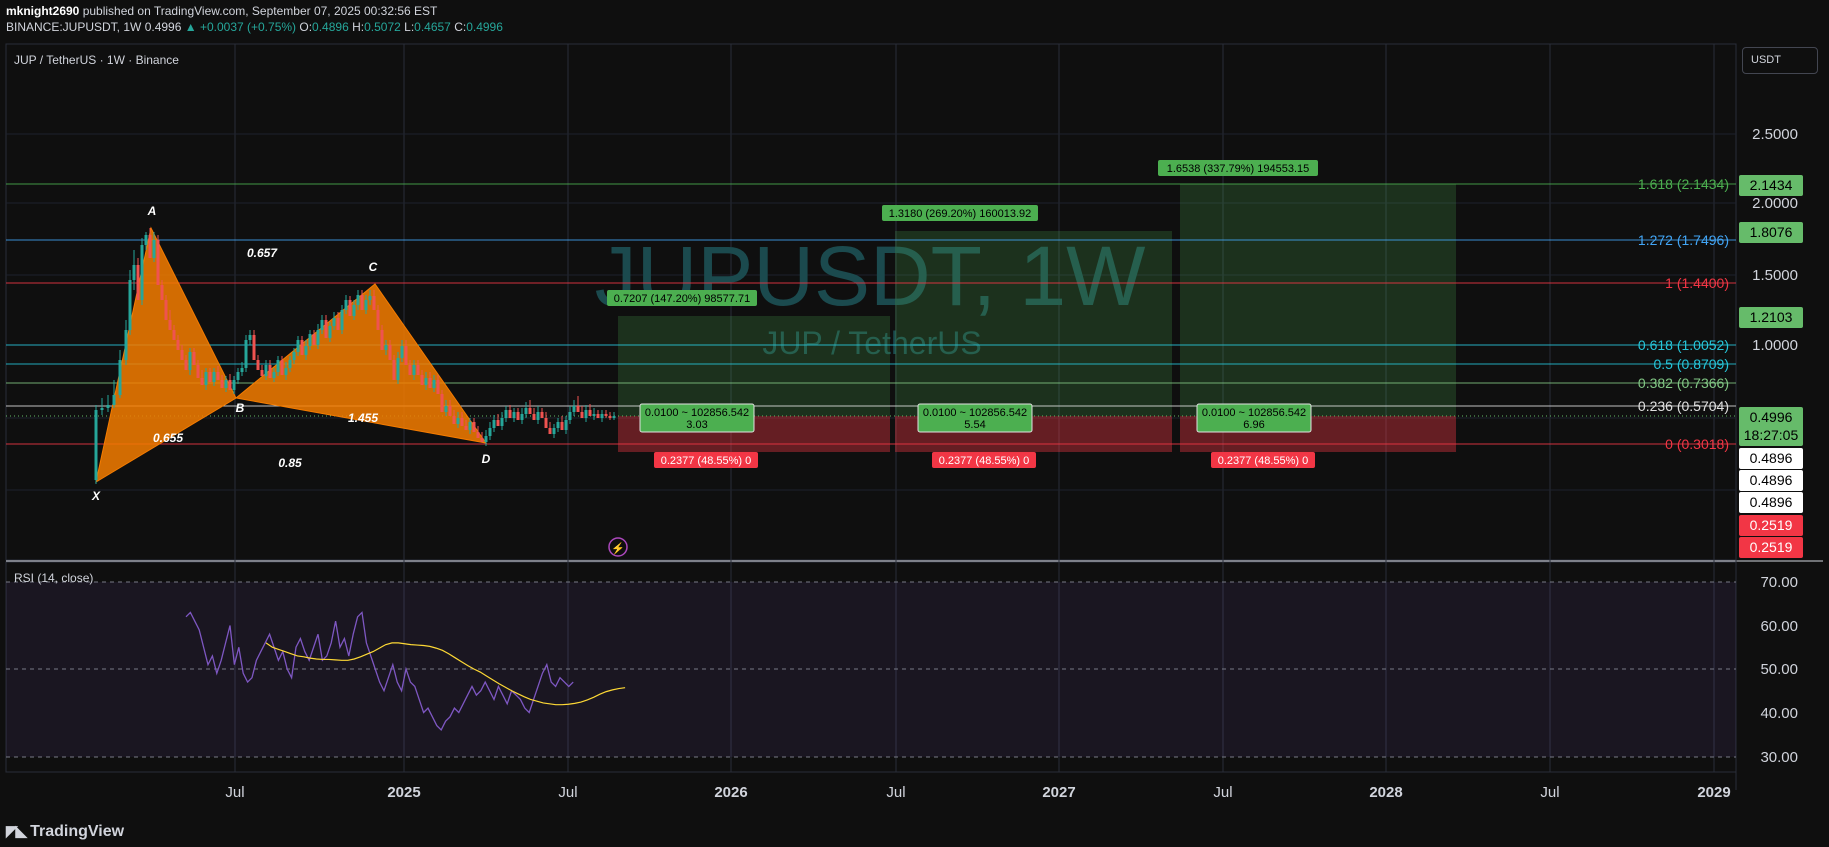 The image size is (1829, 847). What do you see at coordinates (65, 831) in the screenshot?
I see `tradingview-logo: ◤◣ TradingView` at bounding box center [65, 831].